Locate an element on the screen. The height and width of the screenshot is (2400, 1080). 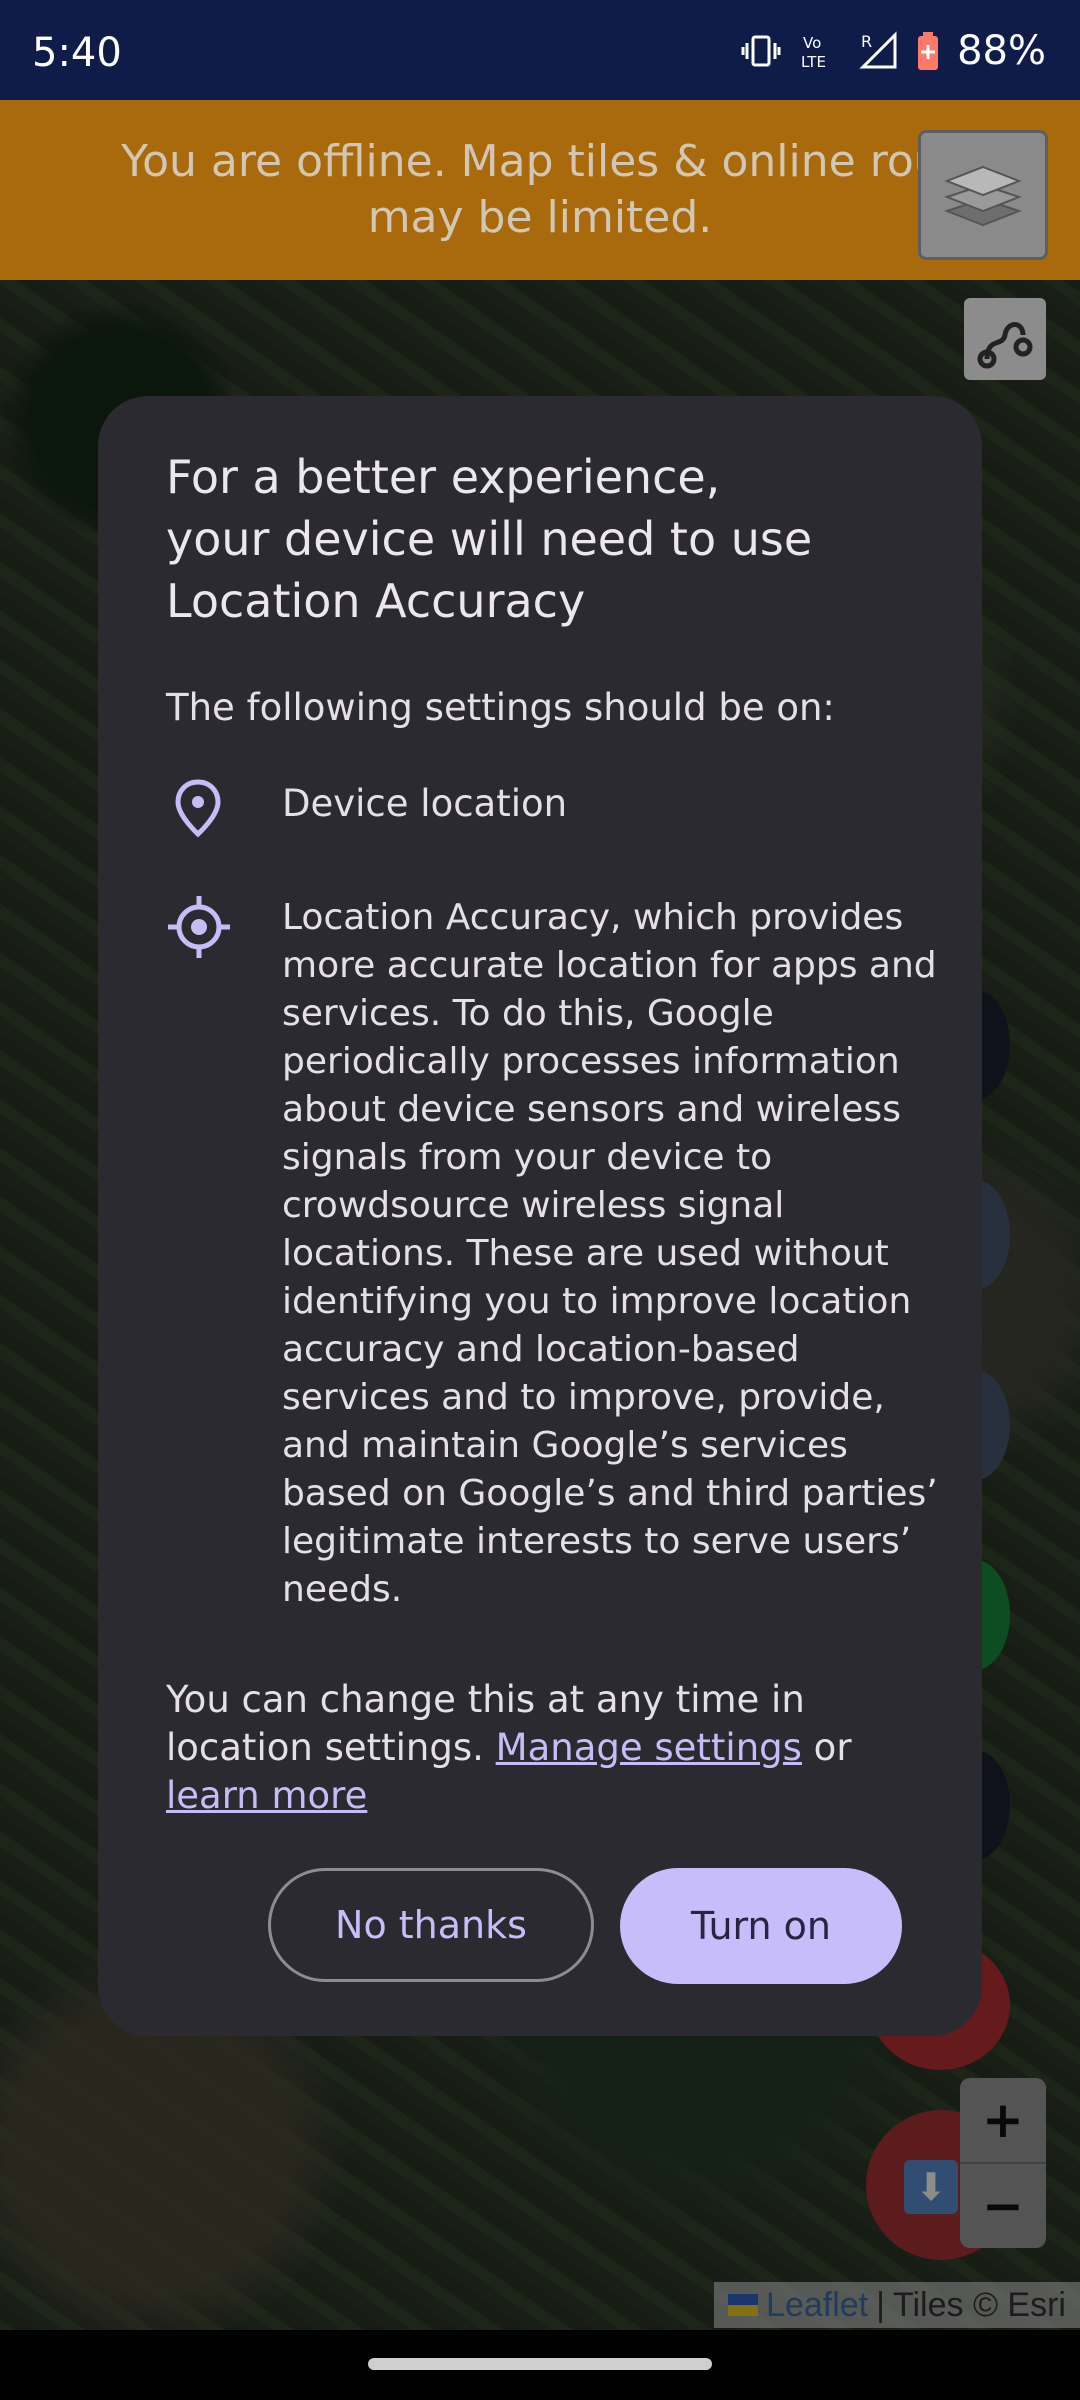
battery-icon is located at coordinates (928, 51).